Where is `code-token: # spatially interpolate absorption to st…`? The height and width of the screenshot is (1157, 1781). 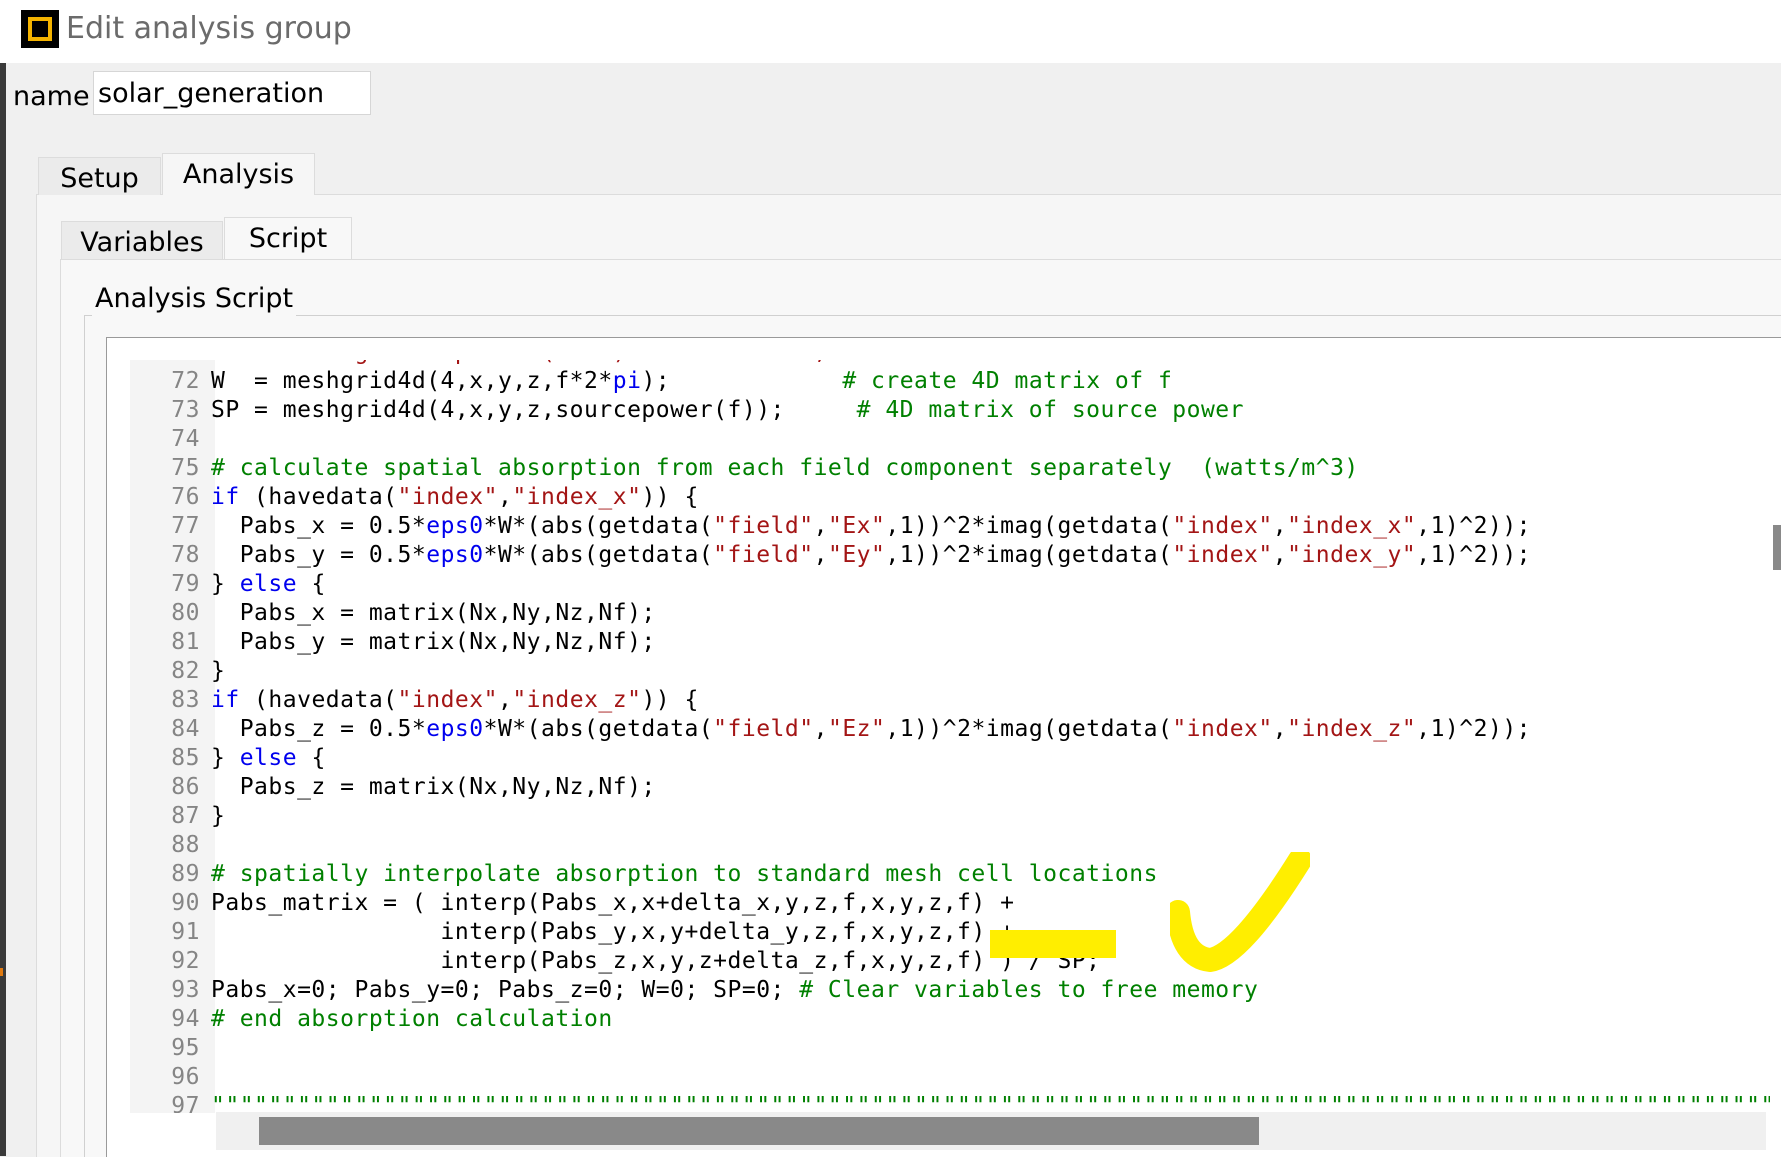 code-token: # spatially interpolate absorption to st… is located at coordinates (684, 874).